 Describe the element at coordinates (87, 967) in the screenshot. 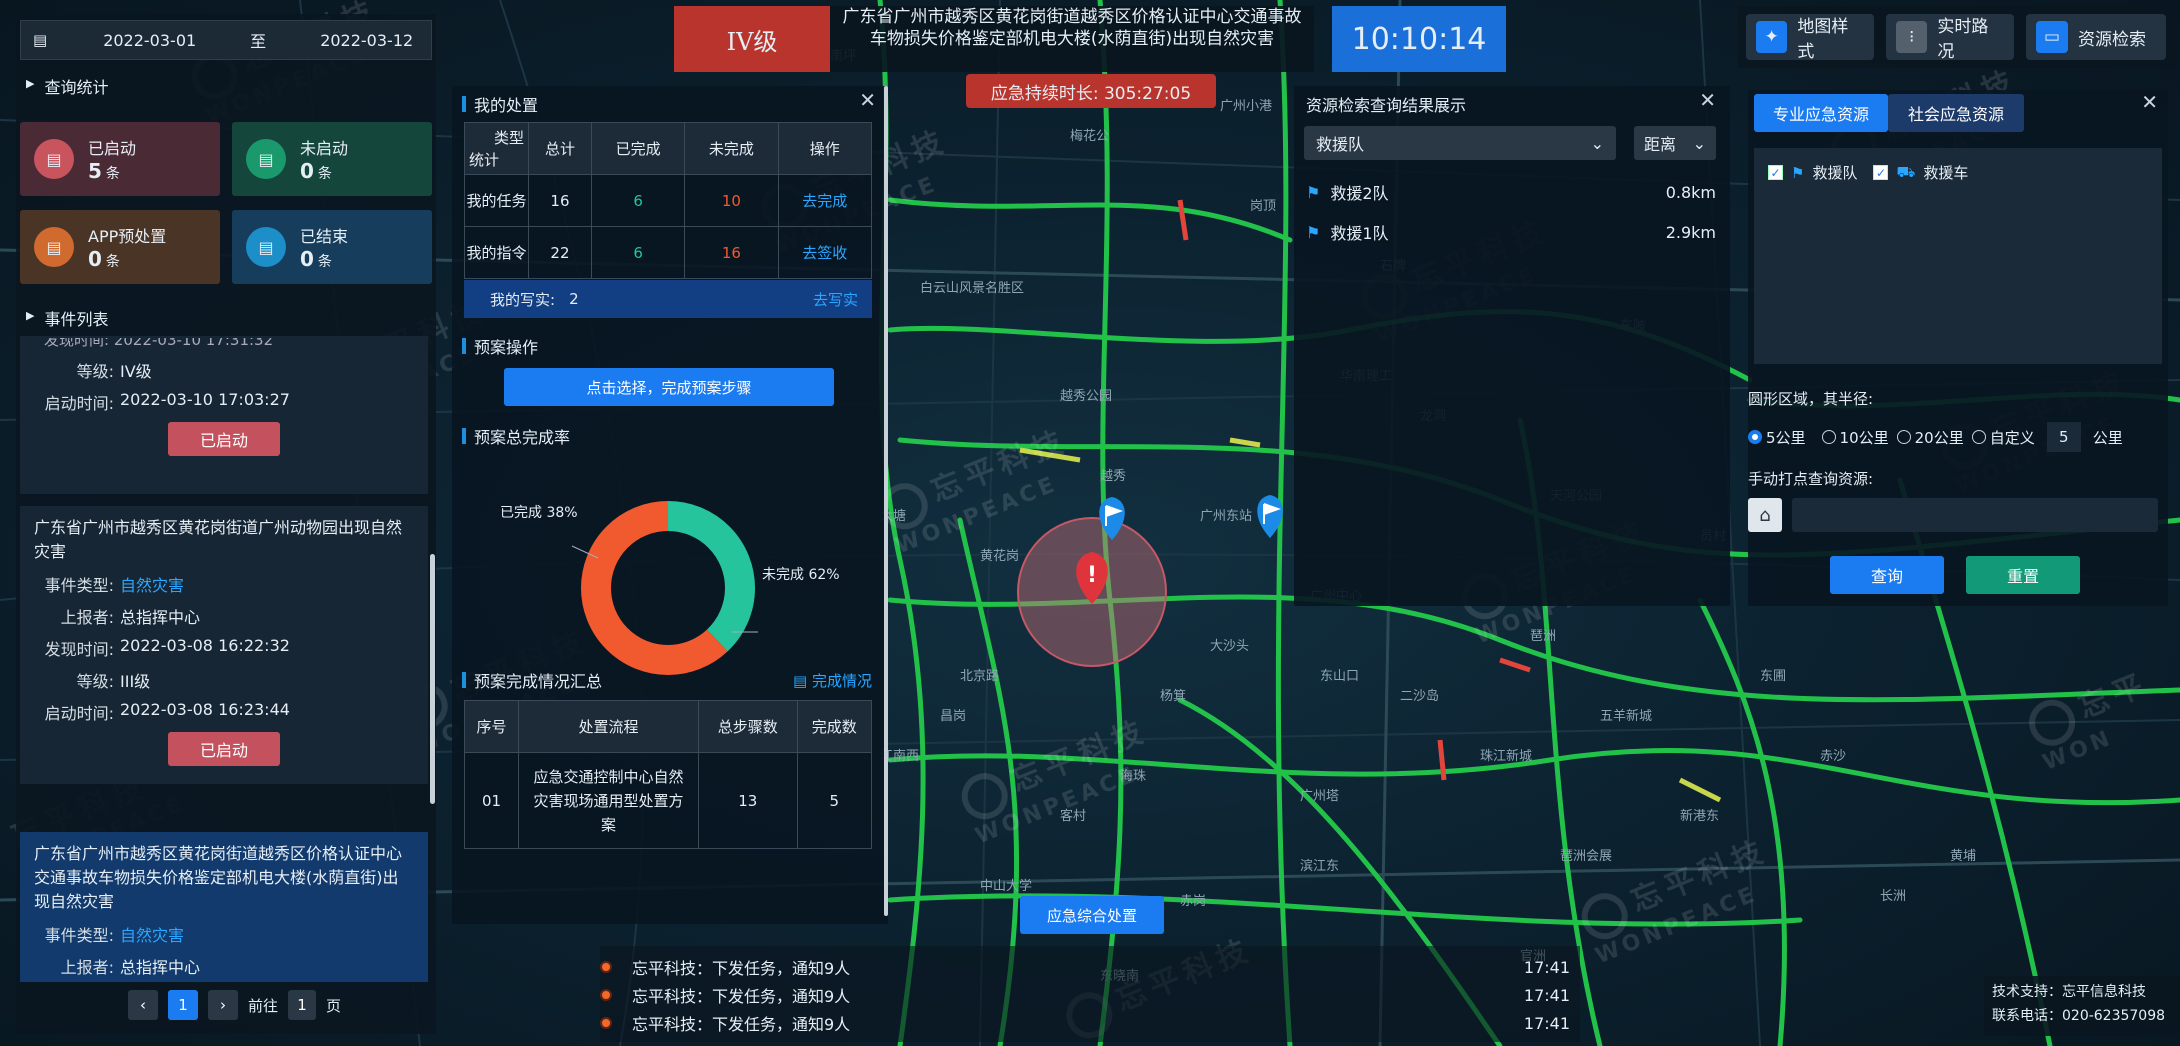

I see `event-reporter-label: 上报者:` at that location.